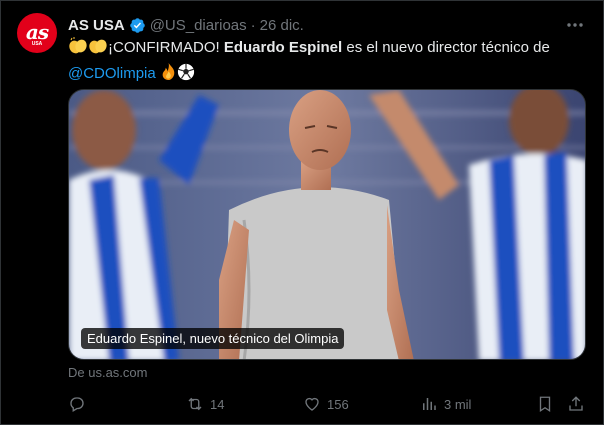  I want to click on soccer-ball-emoji, so click(186, 75).